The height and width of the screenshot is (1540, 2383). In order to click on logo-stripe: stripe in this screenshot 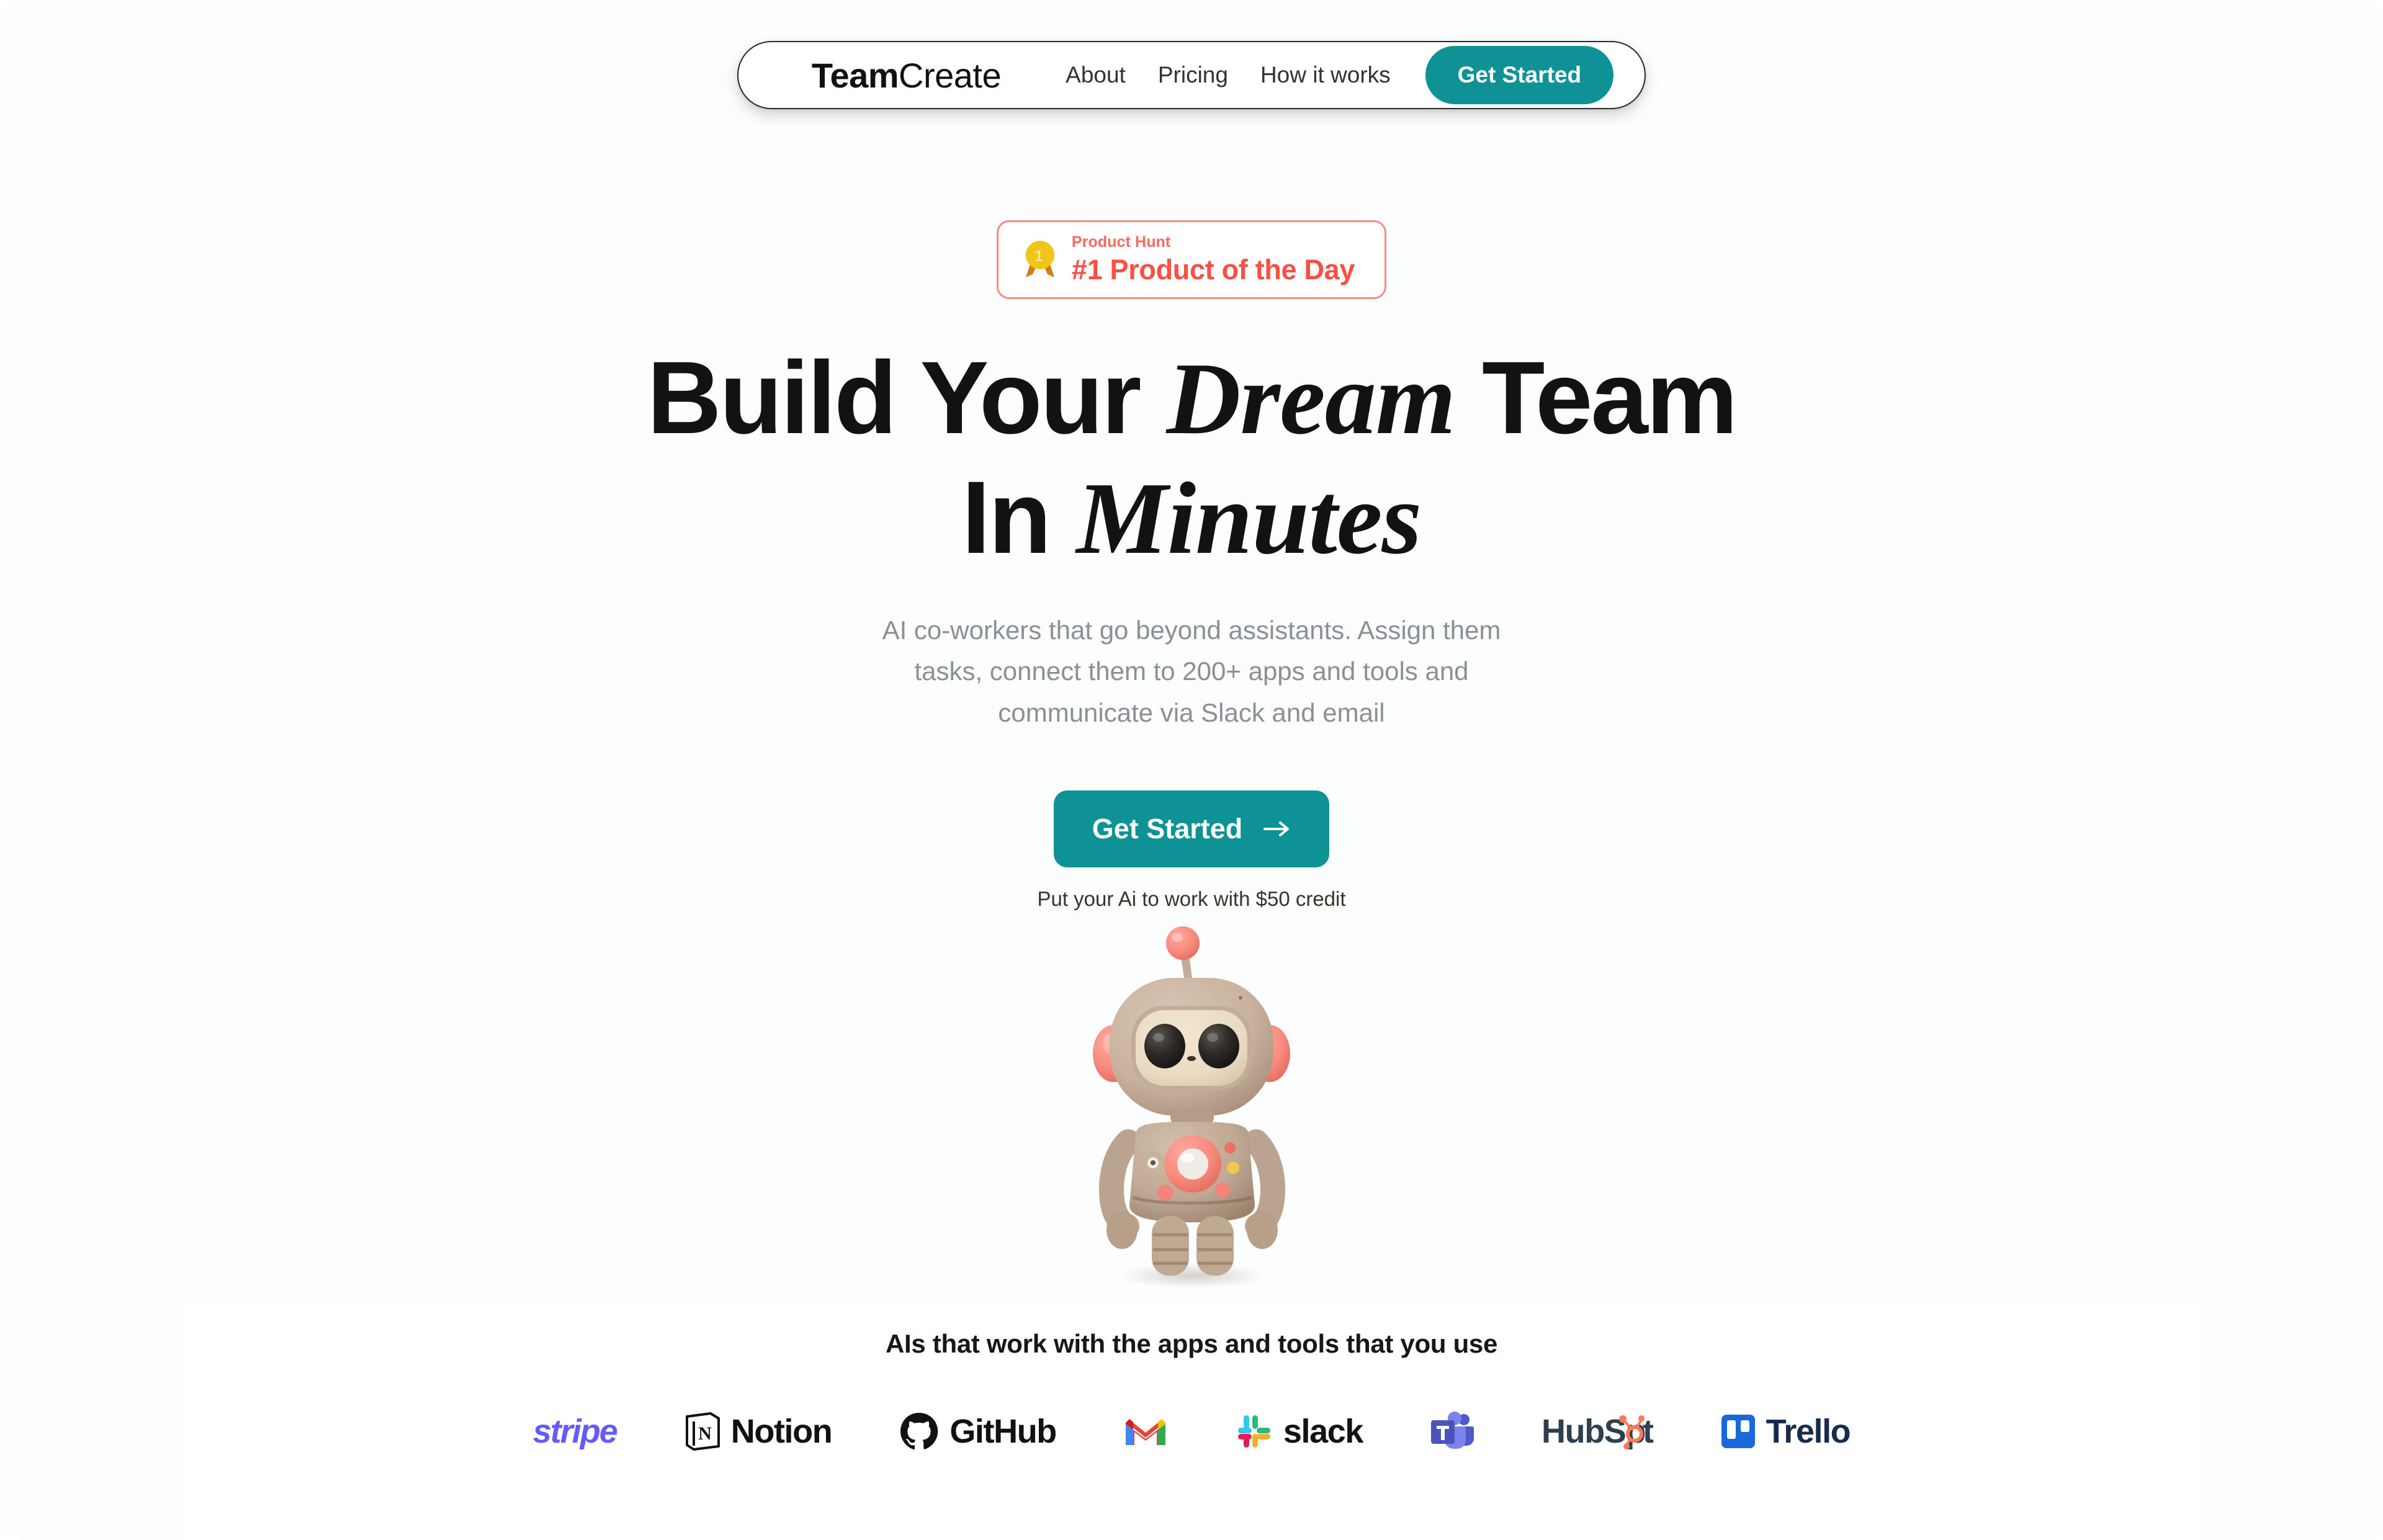, I will do `click(575, 1432)`.